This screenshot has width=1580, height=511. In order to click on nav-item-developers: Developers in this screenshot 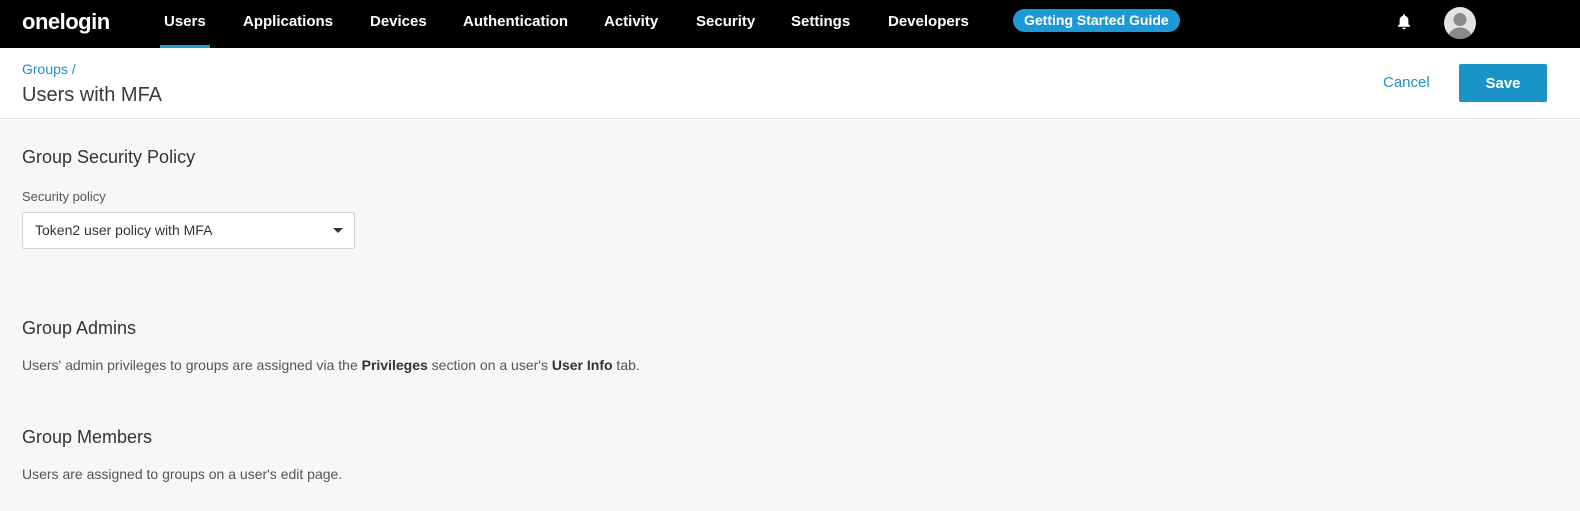, I will do `click(928, 24)`.